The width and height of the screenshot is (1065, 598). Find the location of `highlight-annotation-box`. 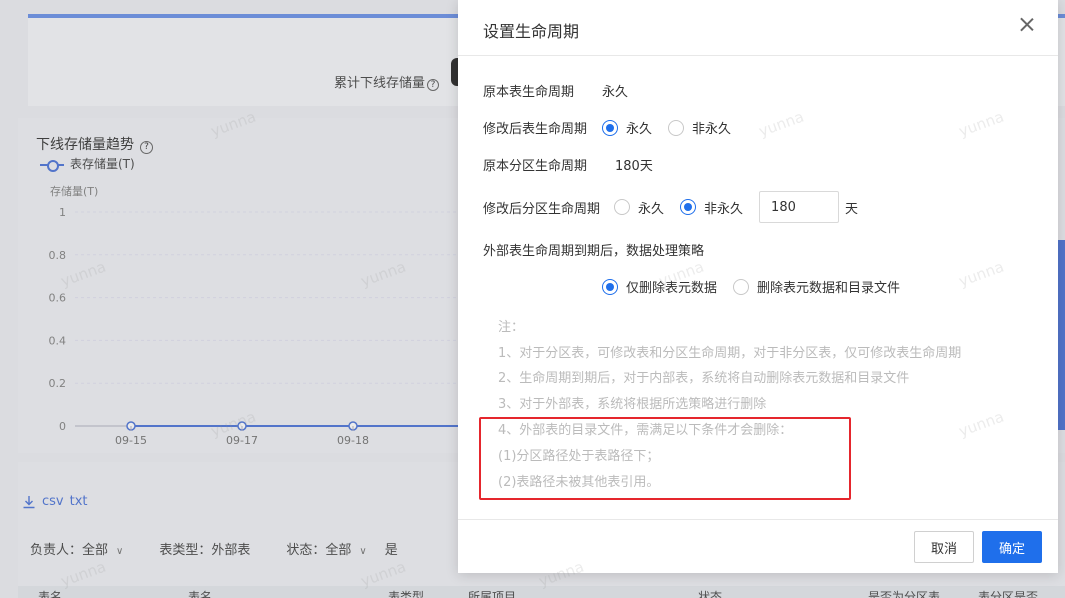

highlight-annotation-box is located at coordinates (665, 458).